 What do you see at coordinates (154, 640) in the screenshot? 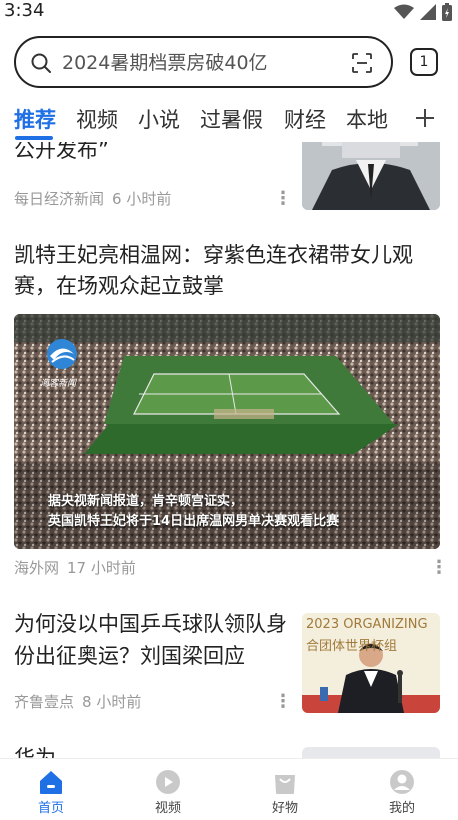
I see `article-title: 为何没以中国乒乓球队领队身份出征奥运？刘国梁回应` at bounding box center [154, 640].